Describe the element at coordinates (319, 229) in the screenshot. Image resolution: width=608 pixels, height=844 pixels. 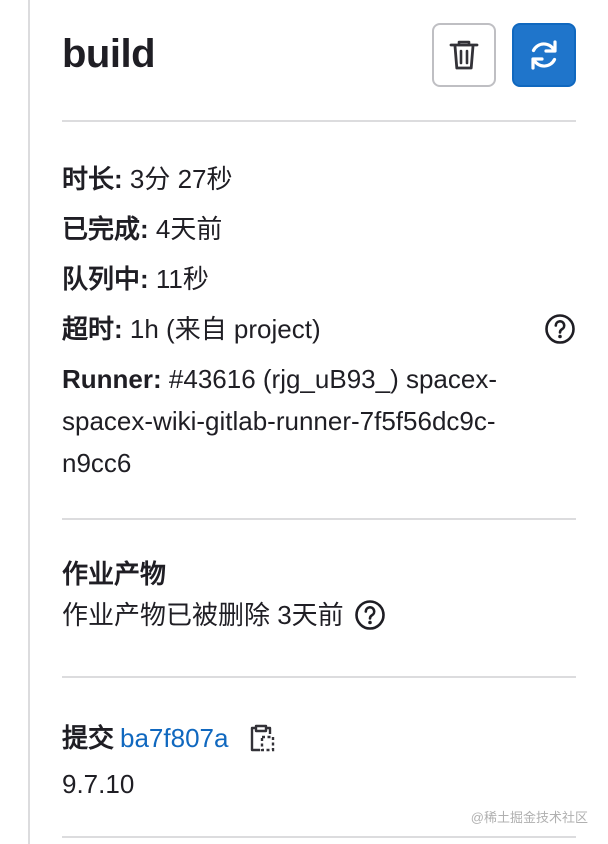
I see `finished-row: 已完成: 4天前` at that location.